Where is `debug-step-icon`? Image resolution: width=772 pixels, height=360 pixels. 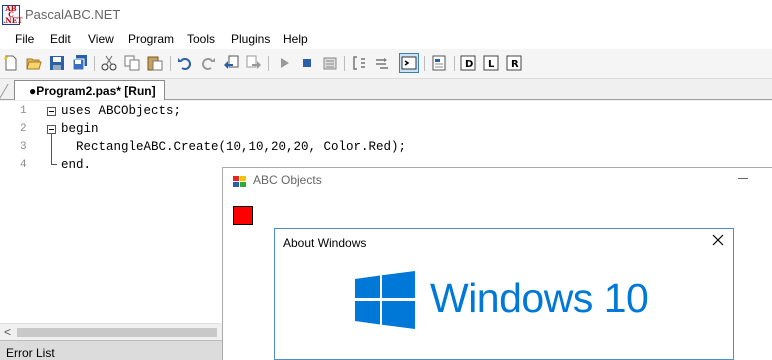 debug-step-icon is located at coordinates (382, 63).